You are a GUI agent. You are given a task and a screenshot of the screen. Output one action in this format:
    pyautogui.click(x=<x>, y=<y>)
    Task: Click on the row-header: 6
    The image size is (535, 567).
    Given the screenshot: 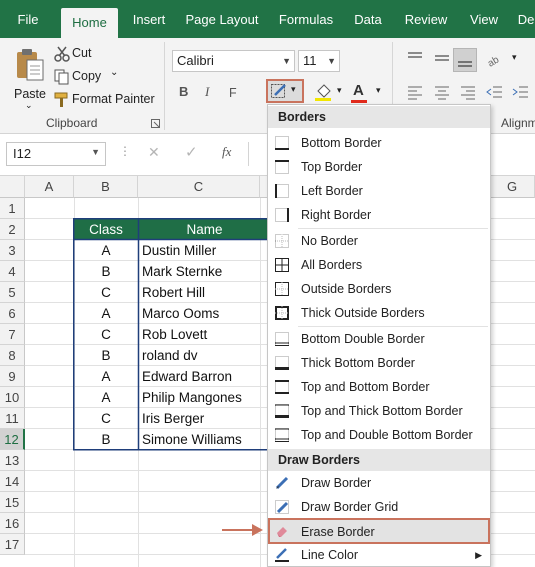 What is the action you would take?
    pyautogui.click(x=12, y=313)
    